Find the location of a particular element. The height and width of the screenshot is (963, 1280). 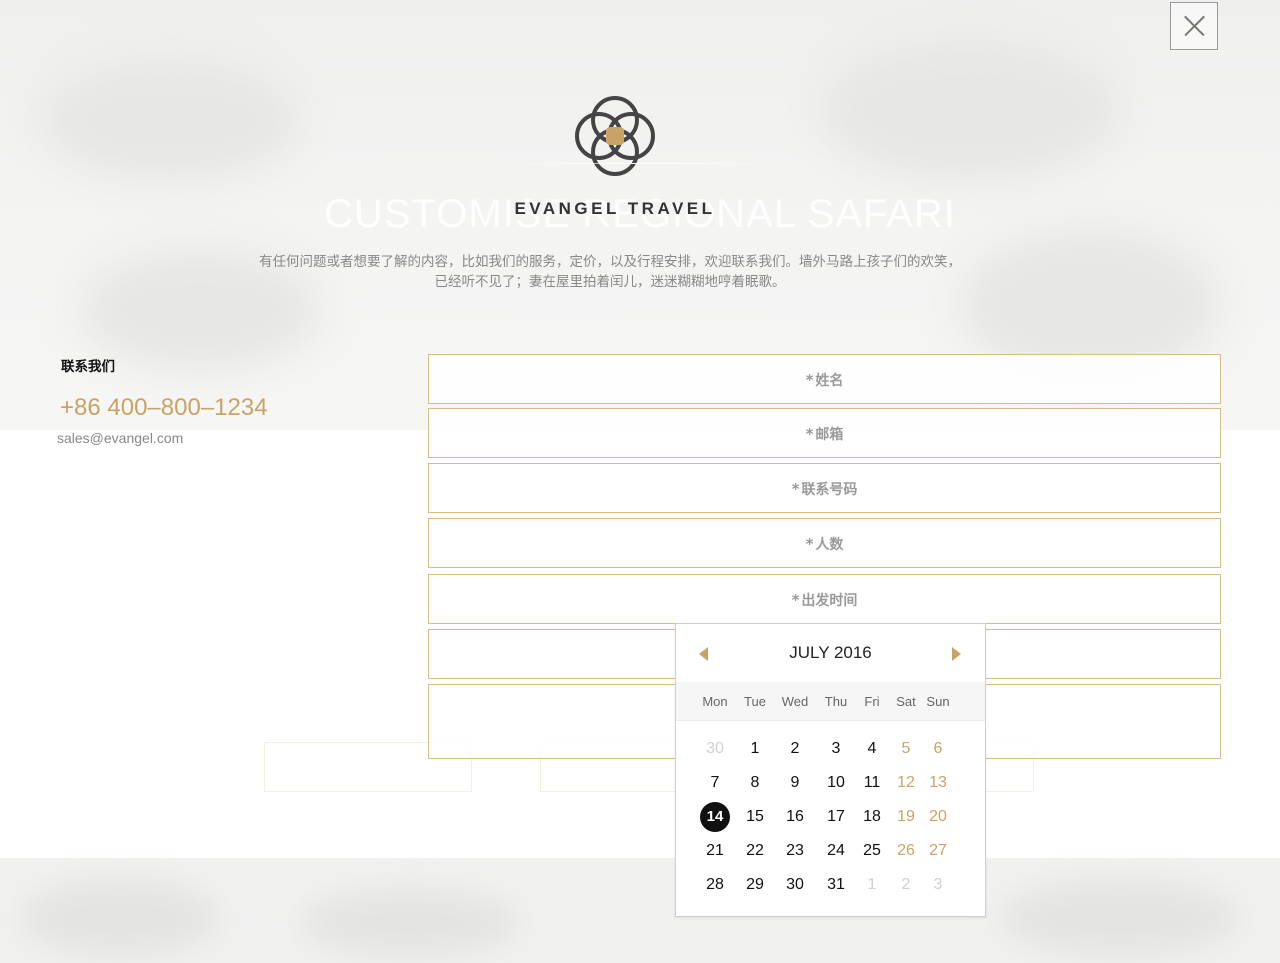

calendar-day: 27 is located at coordinates (938, 851).